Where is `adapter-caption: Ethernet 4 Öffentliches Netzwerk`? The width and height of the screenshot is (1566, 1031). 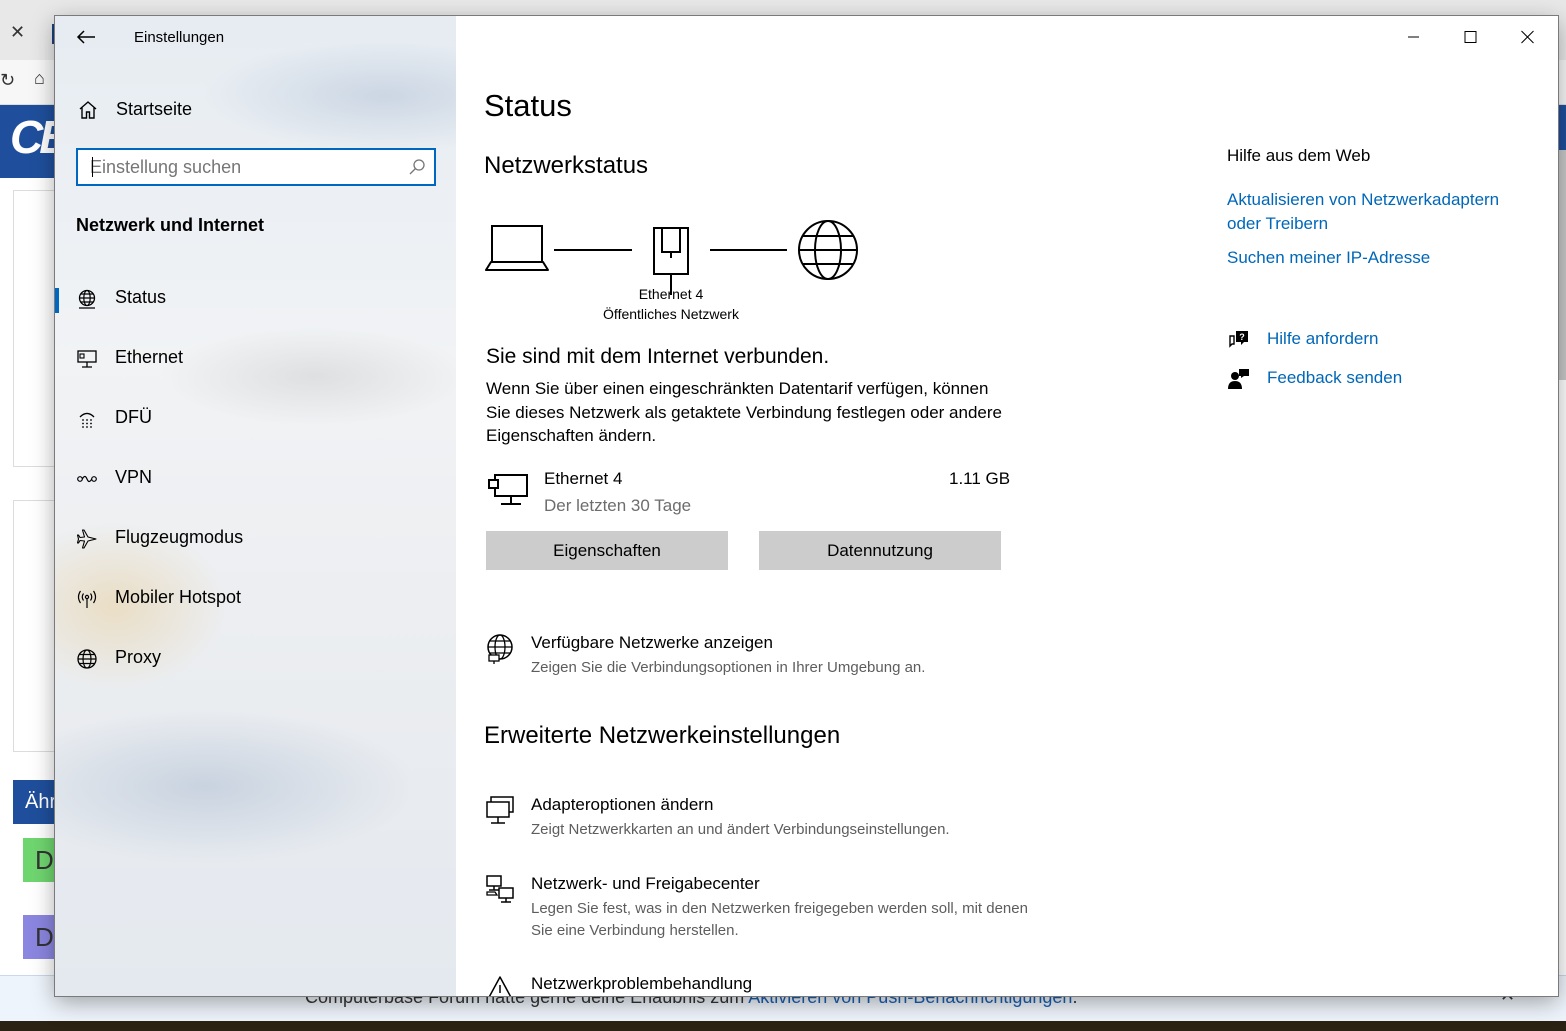
adapter-caption: Ethernet 4 Öffentliches Netzwerk is located at coordinates (671, 304).